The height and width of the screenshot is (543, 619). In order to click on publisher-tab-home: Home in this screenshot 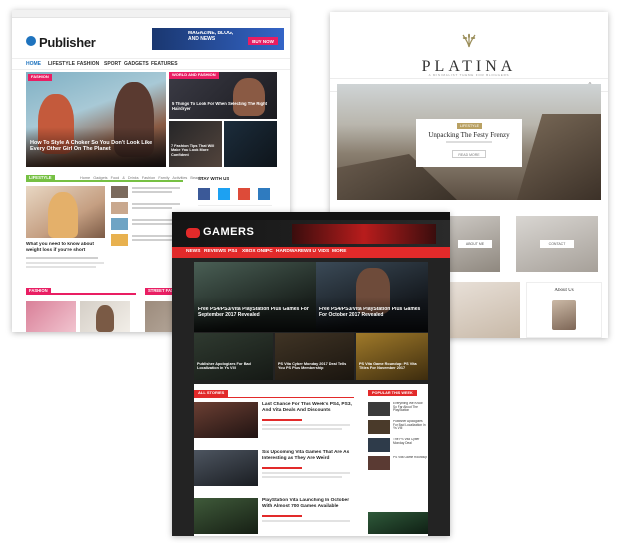, I will do `click(85, 178)`.